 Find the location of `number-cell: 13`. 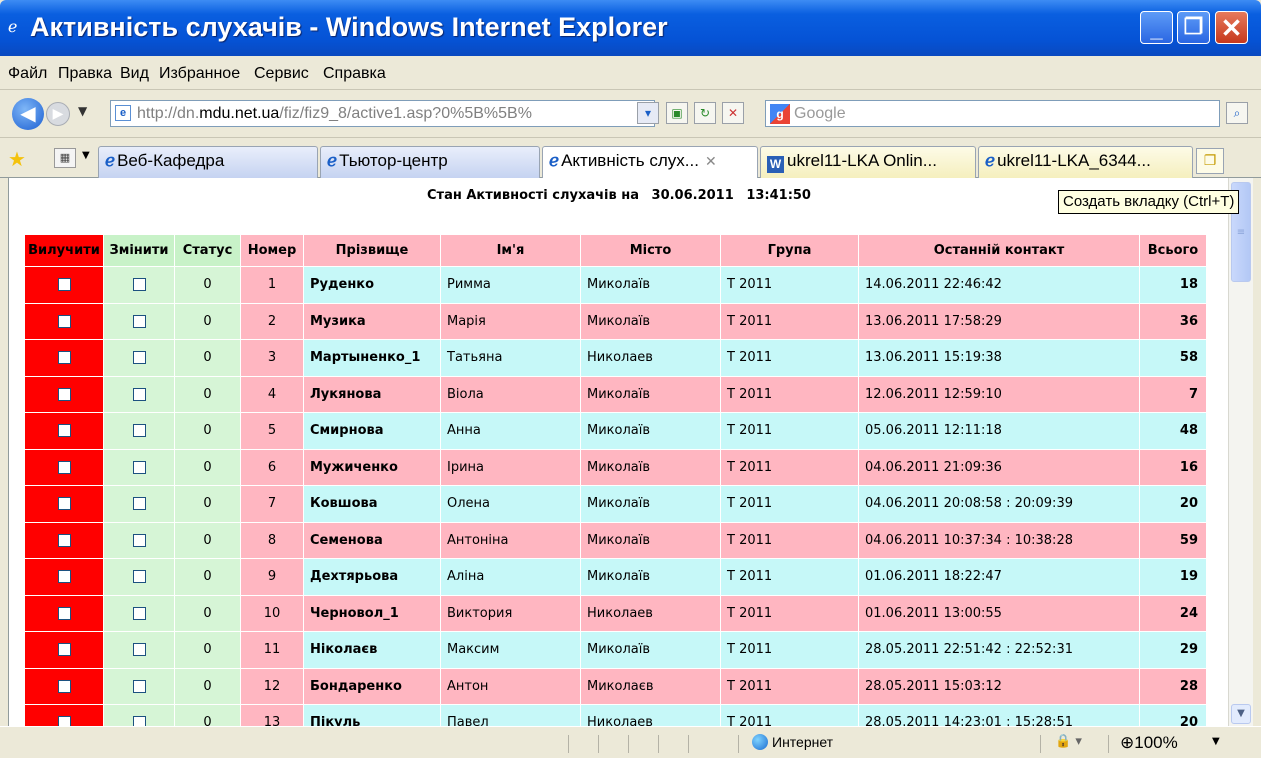

number-cell: 13 is located at coordinates (272, 715).